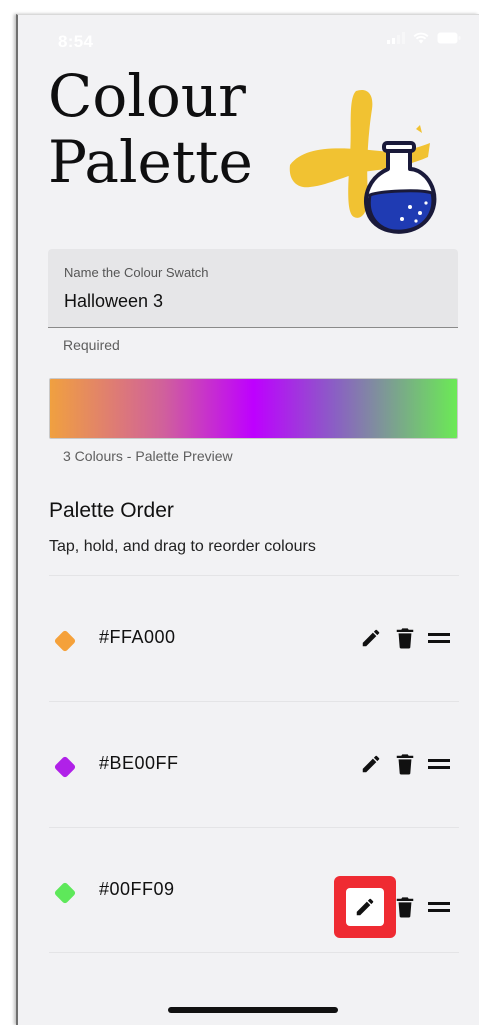 Image resolution: width=479 pixels, height=1025 pixels. I want to click on color-row: #00FF09, so click(254, 890).